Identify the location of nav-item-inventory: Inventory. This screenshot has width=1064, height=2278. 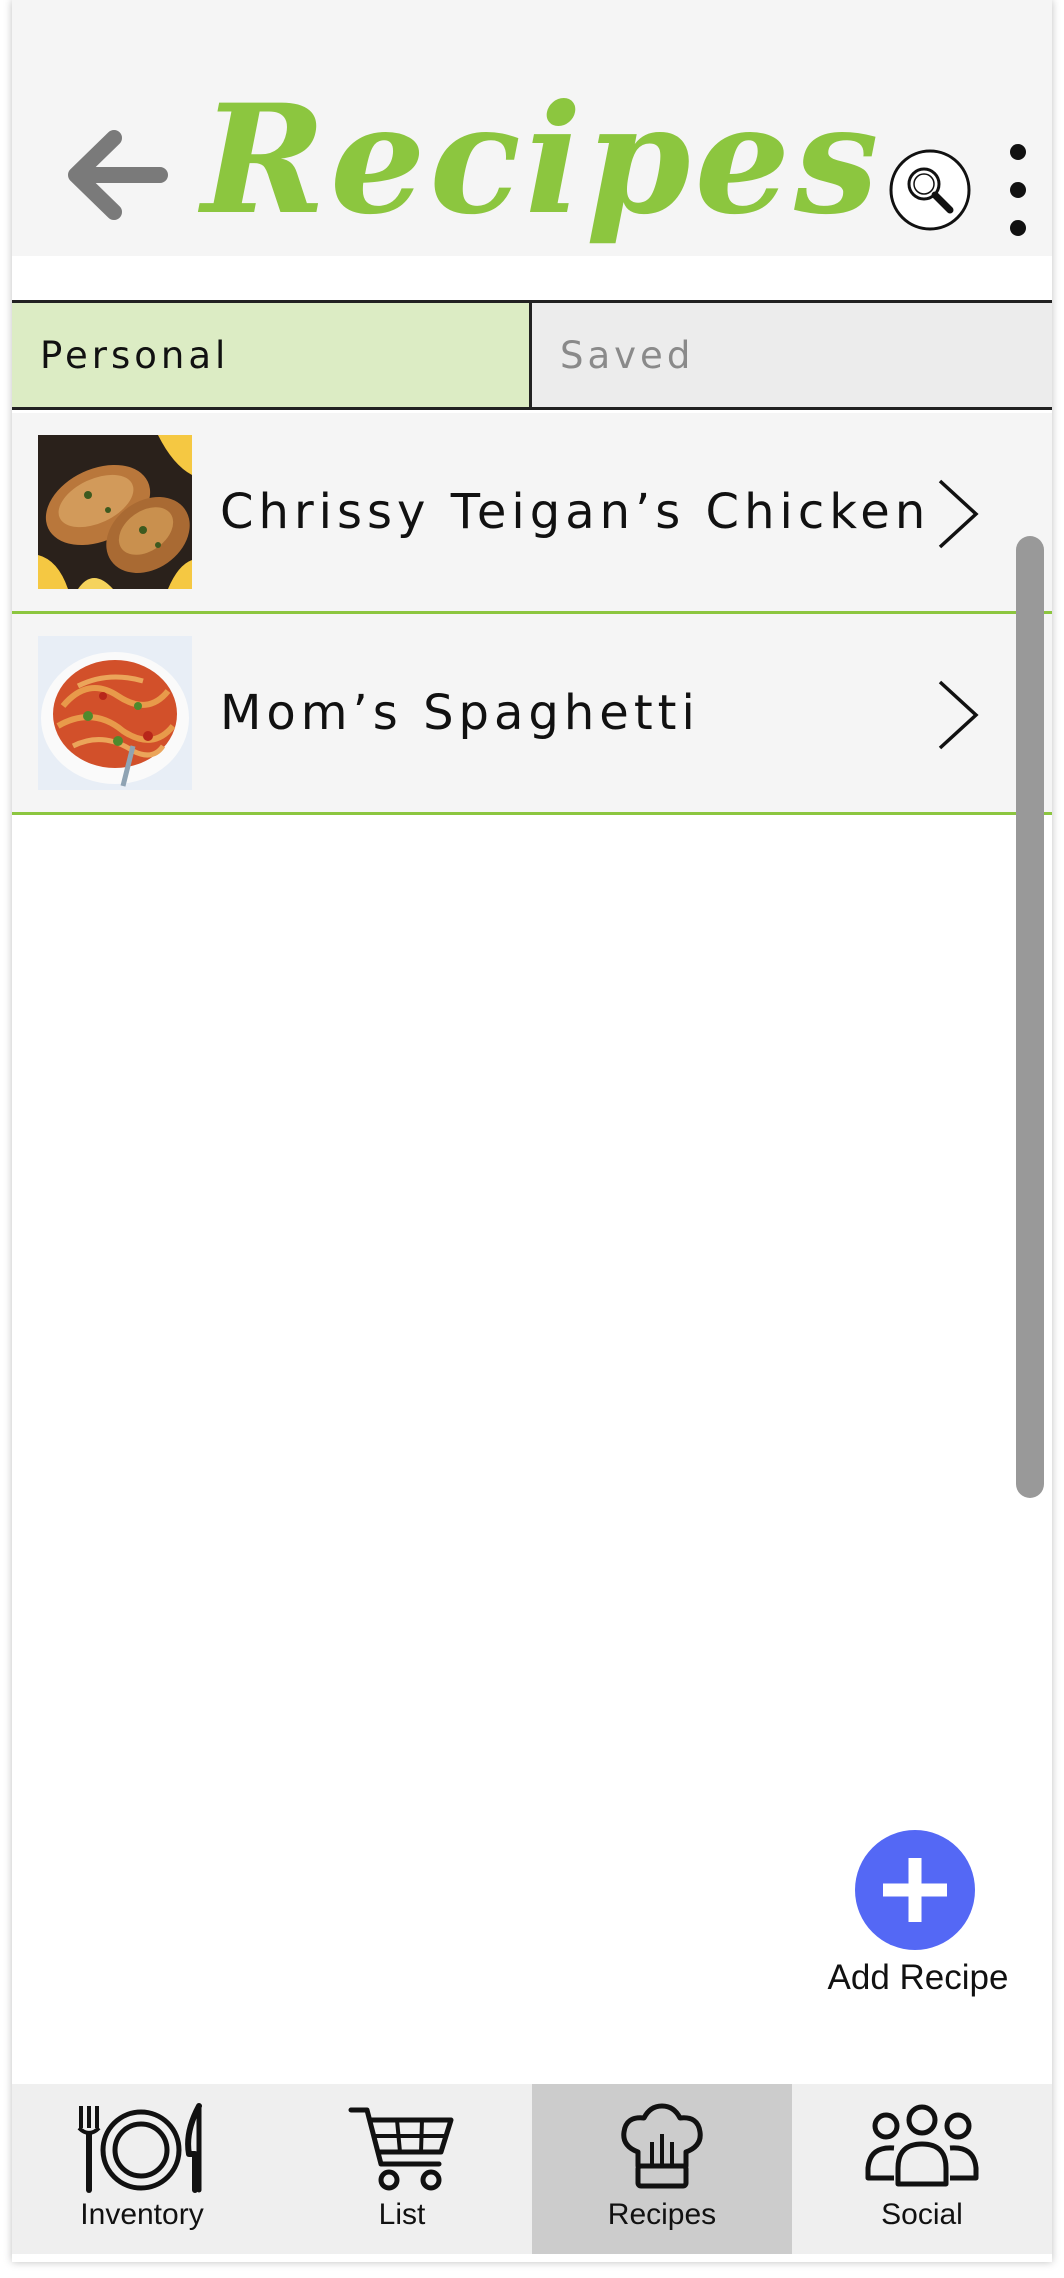
(142, 2169).